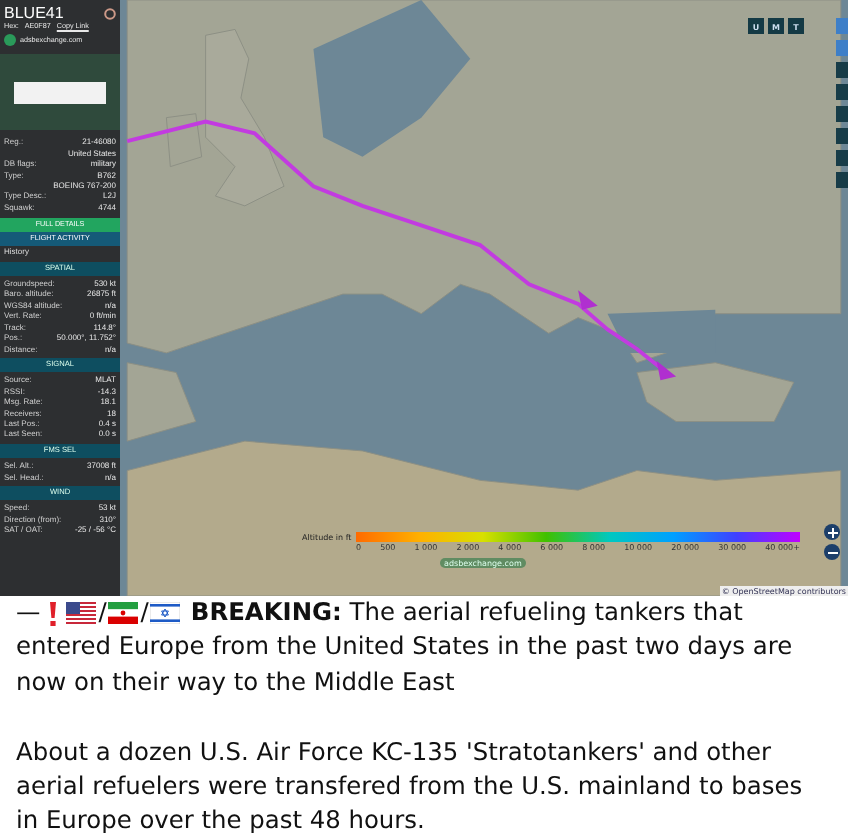 The image size is (848, 840). Describe the element at coordinates (466, 613) in the screenshot. I see `headline-text: BREAKING: The aerial refueling tankers that` at that location.